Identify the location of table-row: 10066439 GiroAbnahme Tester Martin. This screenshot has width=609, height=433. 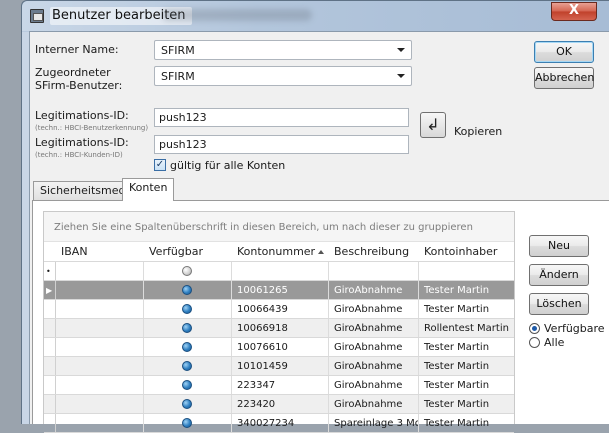
(279, 309).